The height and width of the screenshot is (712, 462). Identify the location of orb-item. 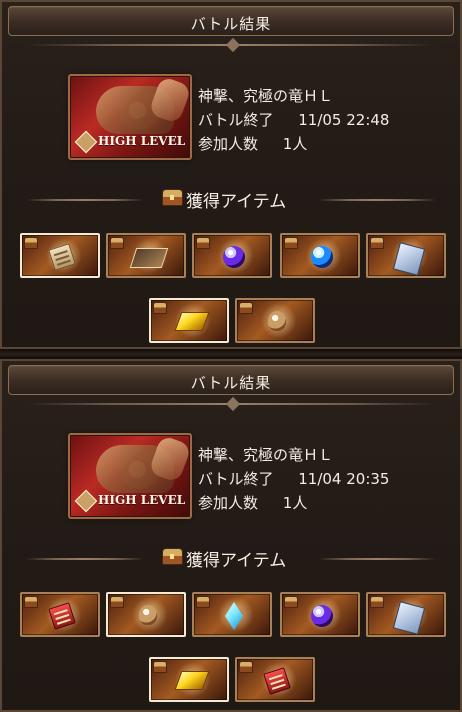
(320, 614).